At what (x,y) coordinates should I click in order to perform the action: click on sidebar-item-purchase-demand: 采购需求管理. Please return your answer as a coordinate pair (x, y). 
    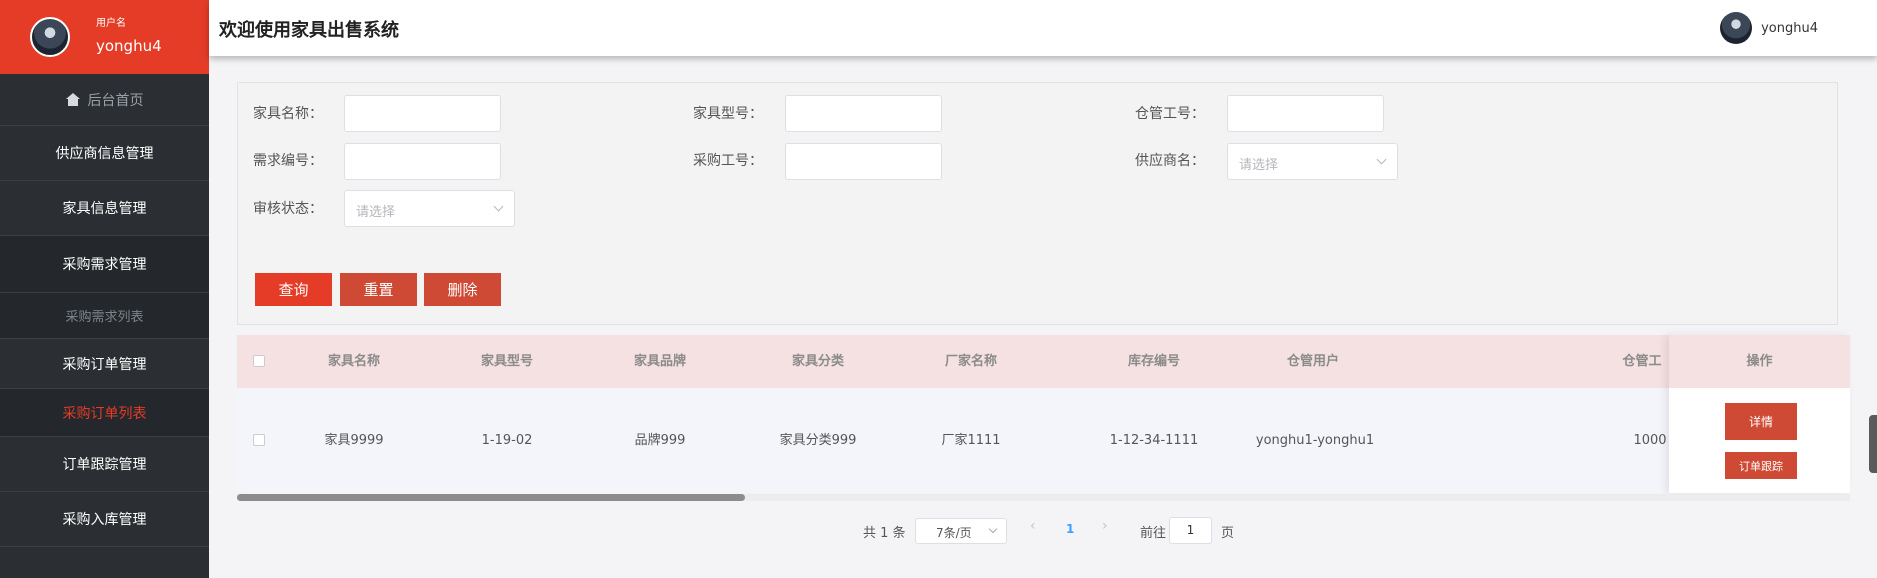
    Looking at the image, I should click on (104, 264).